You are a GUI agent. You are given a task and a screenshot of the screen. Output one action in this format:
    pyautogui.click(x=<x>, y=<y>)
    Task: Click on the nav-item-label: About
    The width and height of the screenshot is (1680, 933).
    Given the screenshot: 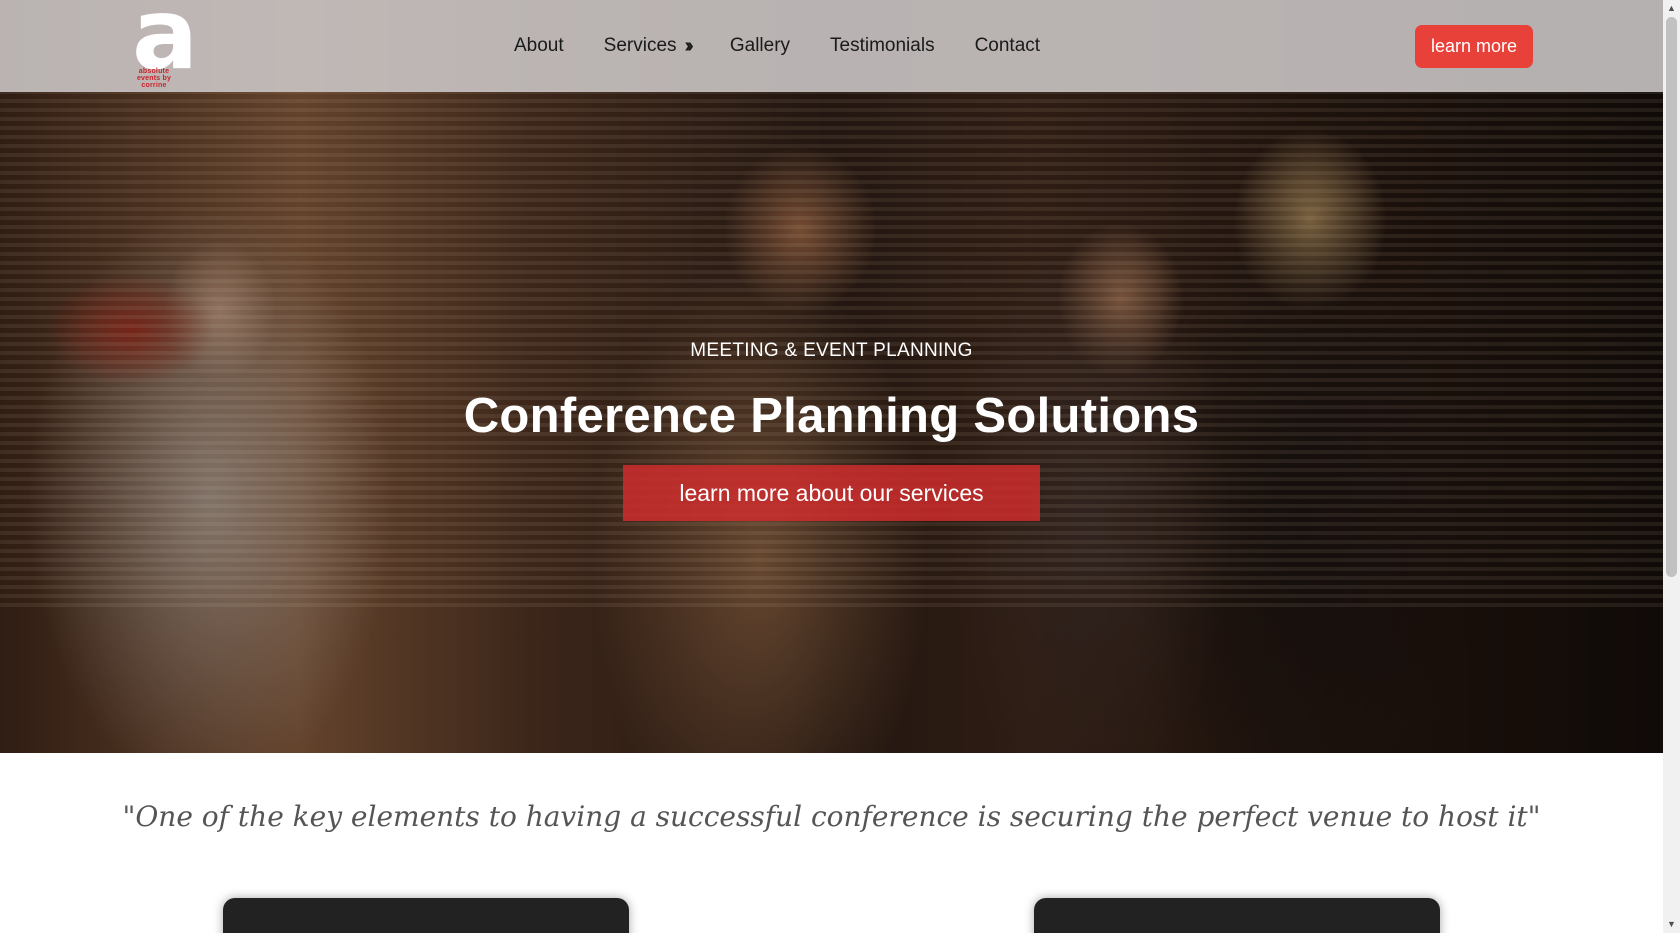 What is the action you would take?
    pyautogui.click(x=539, y=45)
    